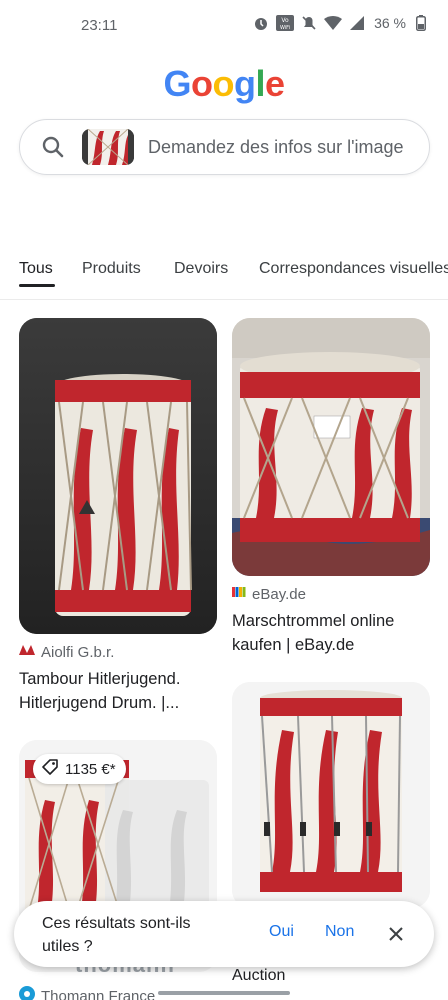 The width and height of the screenshot is (448, 1000). Describe the element at coordinates (332, 633) in the screenshot. I see `result-title-2: Marschtrommel online kaufen | eBay.de` at that location.